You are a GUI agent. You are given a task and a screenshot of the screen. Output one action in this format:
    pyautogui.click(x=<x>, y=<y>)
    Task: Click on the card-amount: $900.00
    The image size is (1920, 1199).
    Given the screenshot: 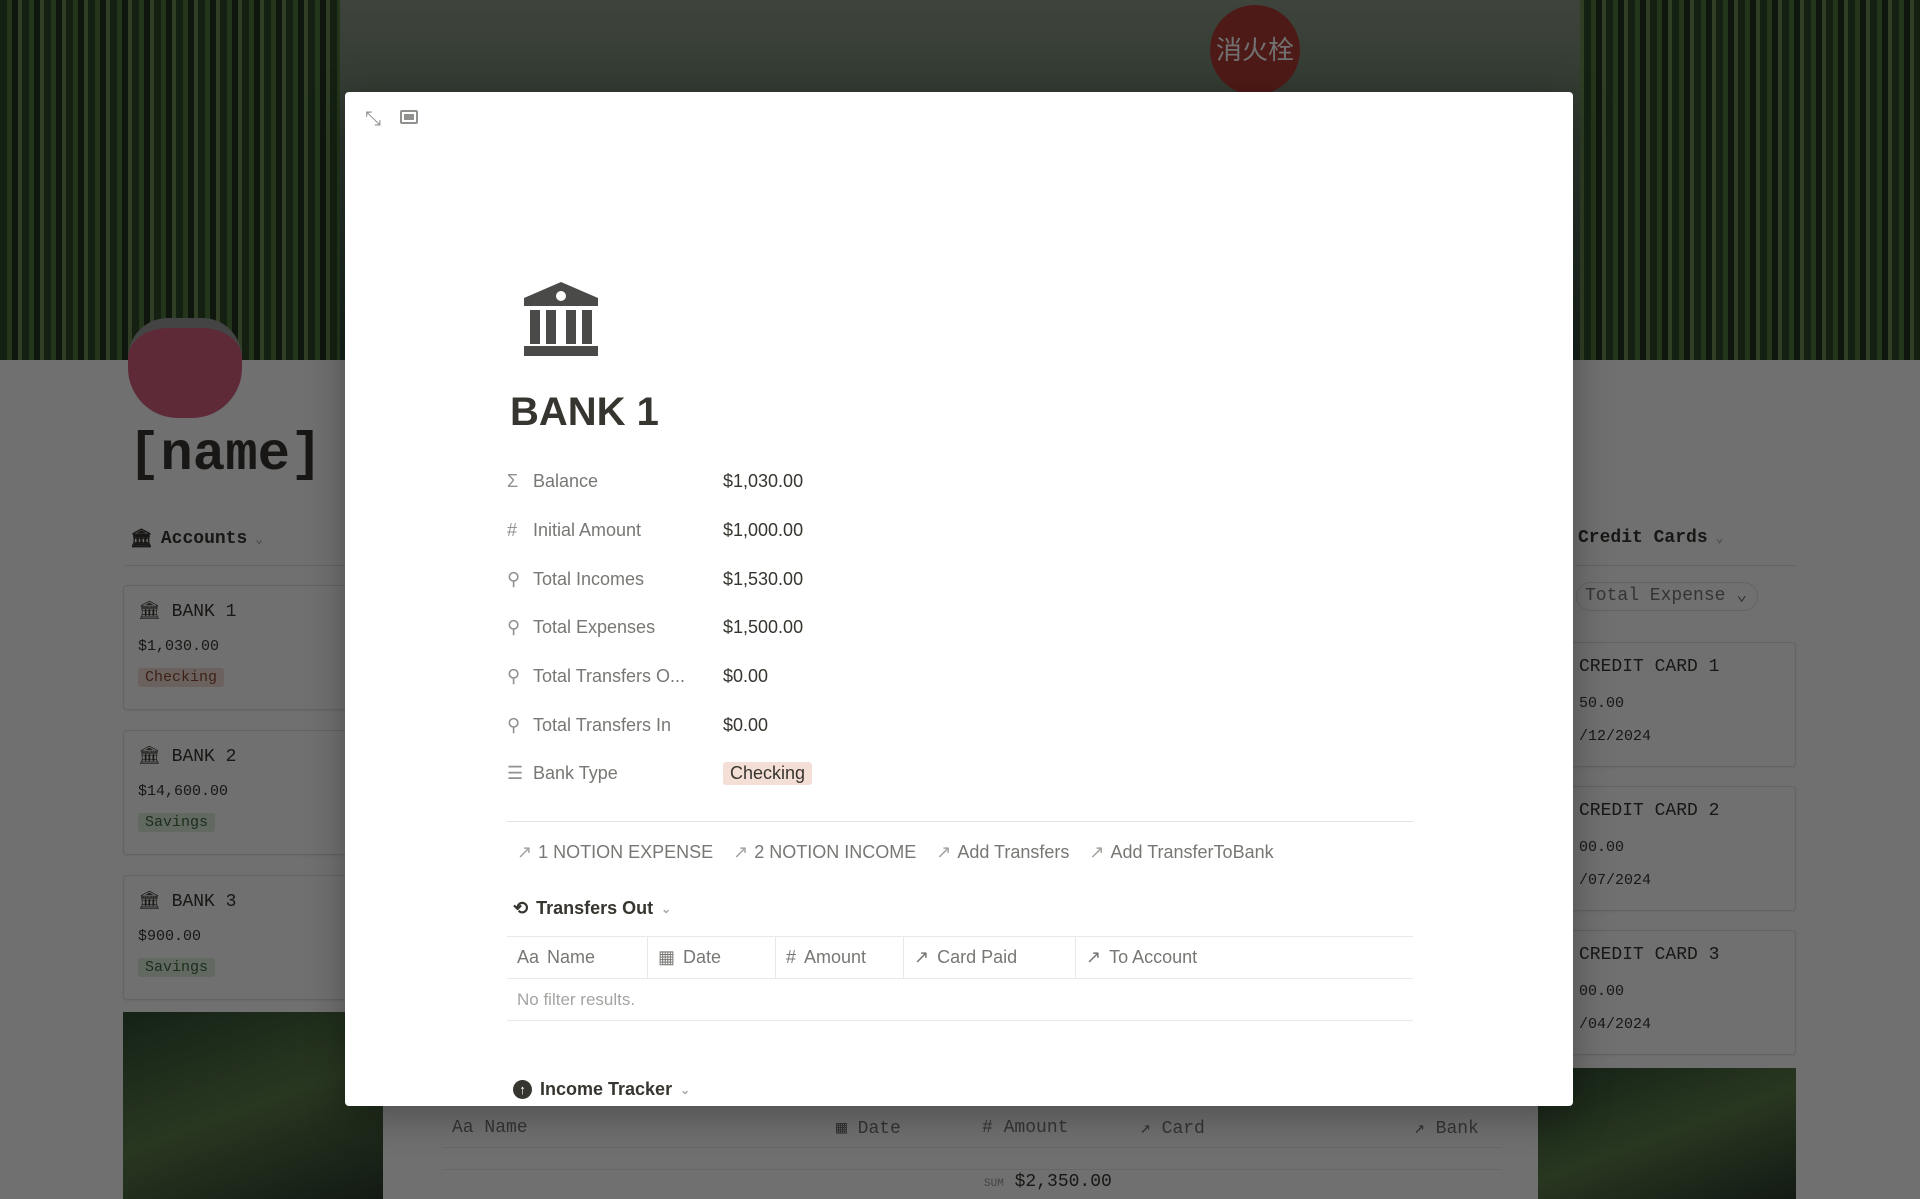 What is the action you would take?
    pyautogui.click(x=170, y=936)
    